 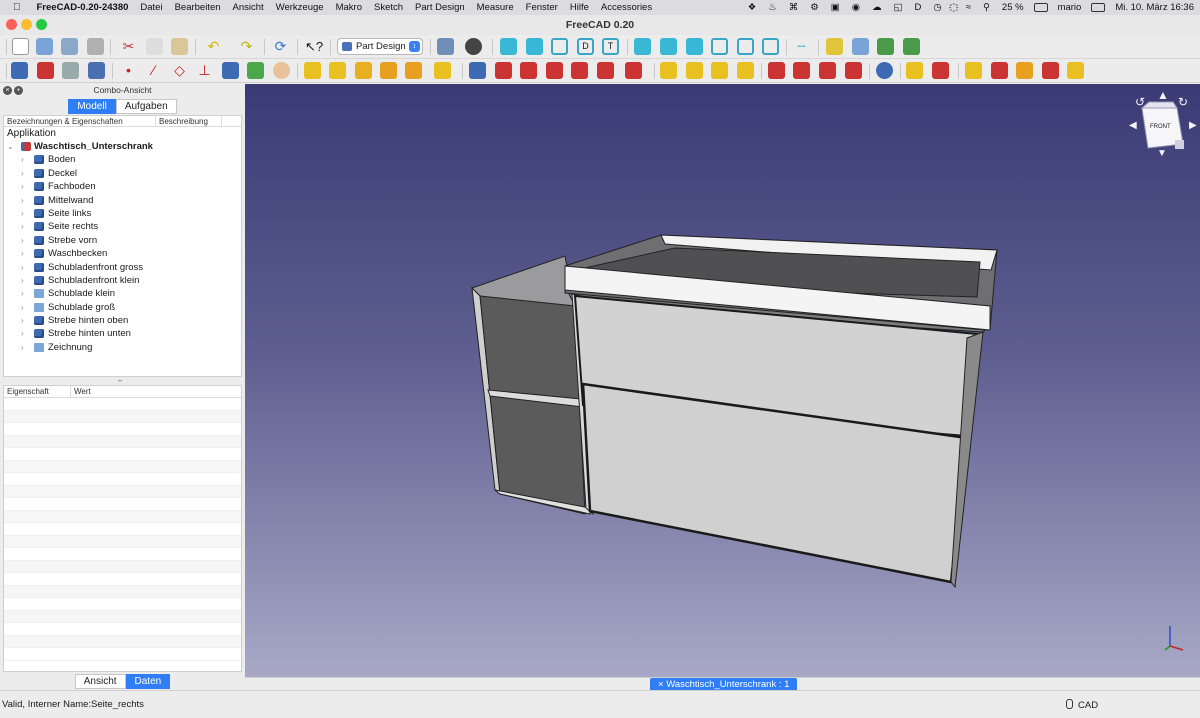 What do you see at coordinates (189, 121) in the screenshot?
I see `tree-col-description: Beschreibung` at bounding box center [189, 121].